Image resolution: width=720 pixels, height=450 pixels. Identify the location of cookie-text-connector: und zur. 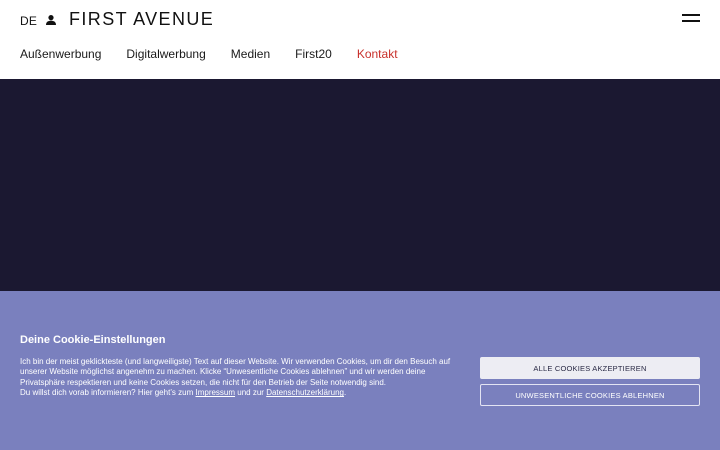
(251, 393).